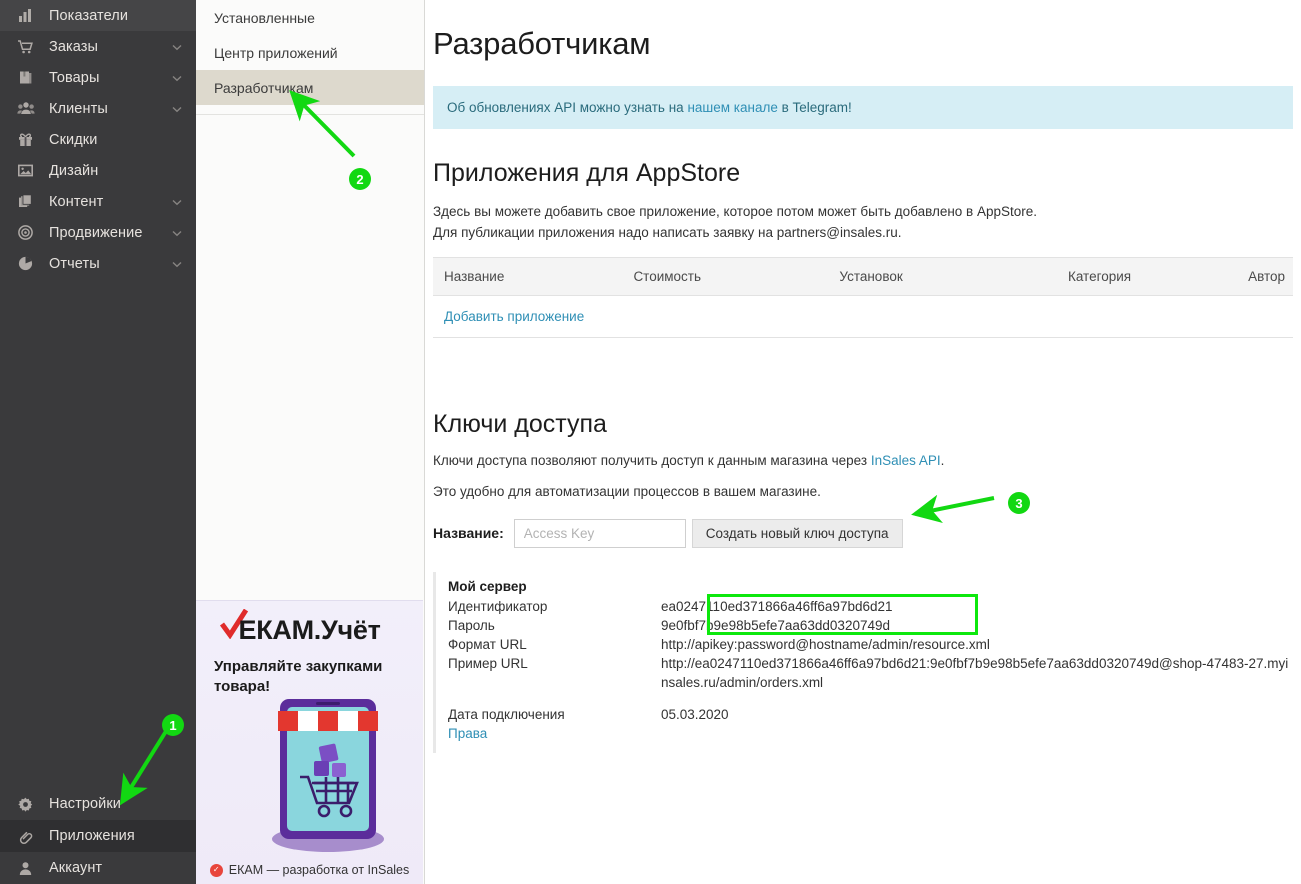  What do you see at coordinates (310, 87) in the screenshot?
I see `subnav-item-developers: Разработчикам` at bounding box center [310, 87].